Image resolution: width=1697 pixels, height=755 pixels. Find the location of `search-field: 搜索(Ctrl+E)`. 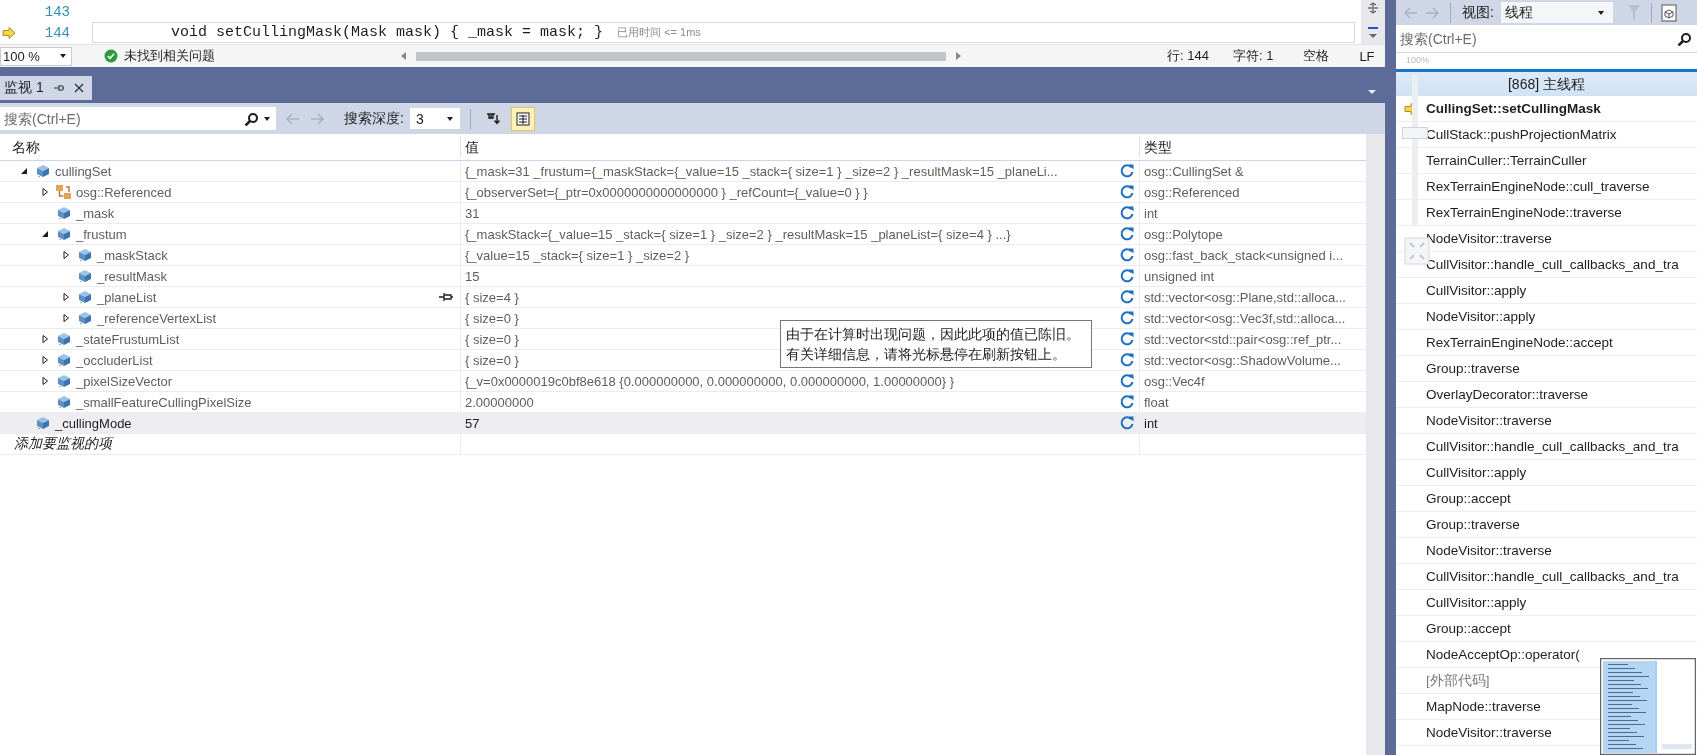

search-field: 搜索(Ctrl+E) is located at coordinates (138, 118).